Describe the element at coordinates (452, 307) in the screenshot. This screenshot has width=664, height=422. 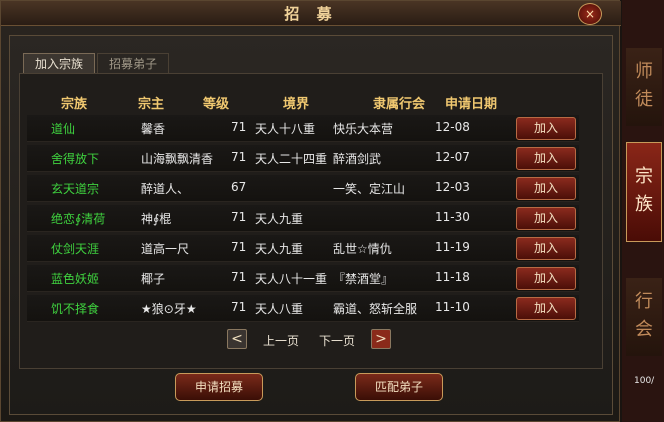
I see `apply-date: 11-10` at that location.